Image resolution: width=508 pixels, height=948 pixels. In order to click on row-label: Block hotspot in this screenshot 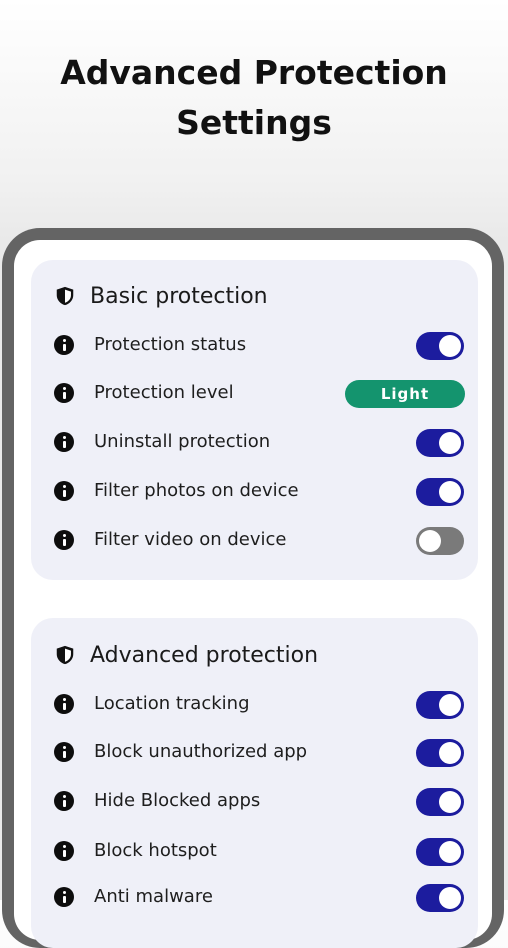, I will do `click(155, 850)`.